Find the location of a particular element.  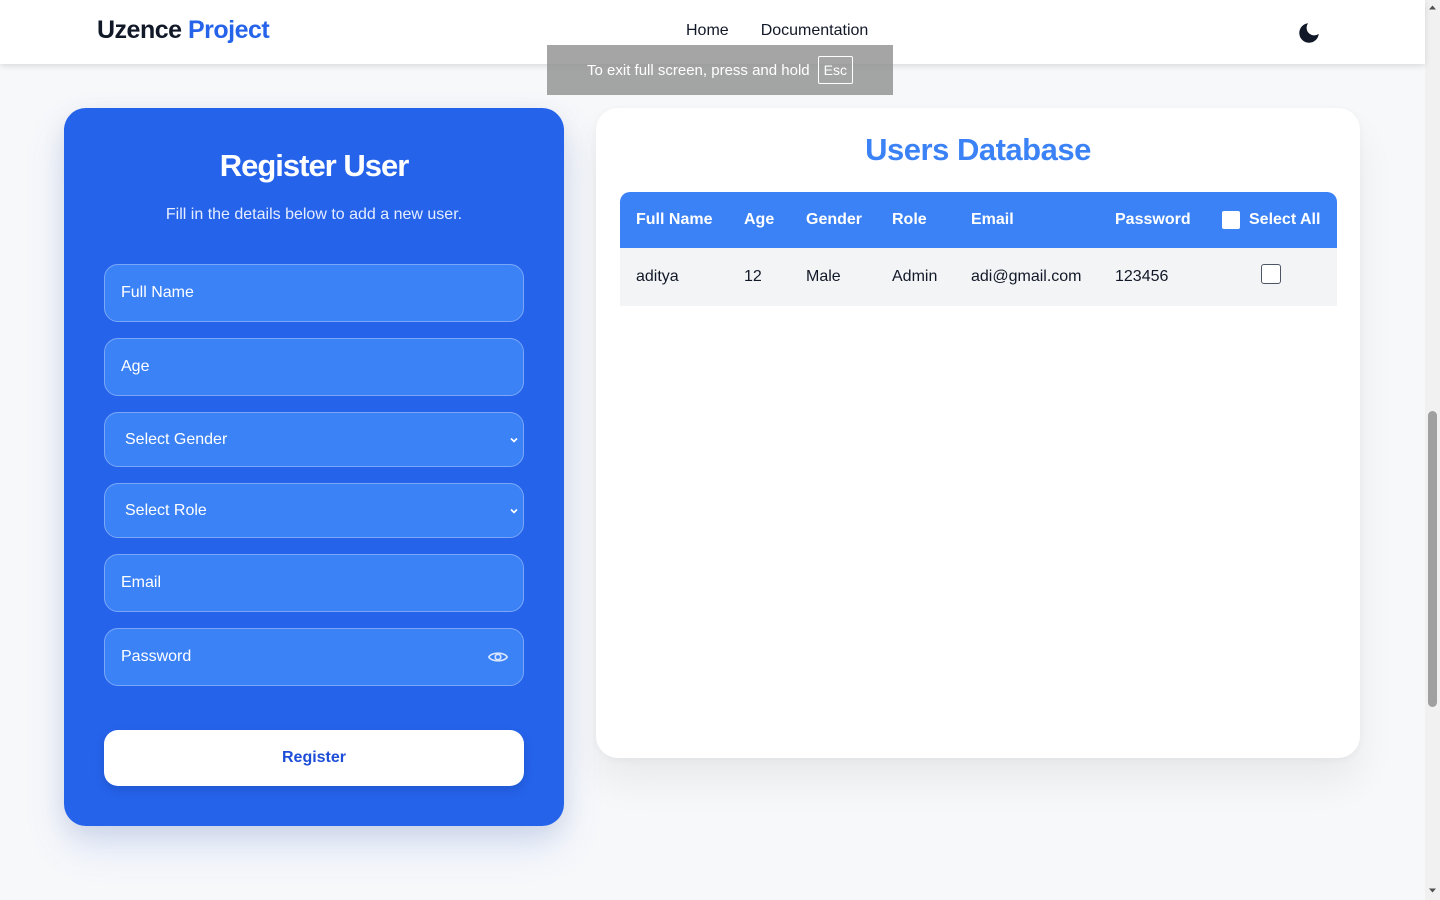

full-name-placeholder: Full Name is located at coordinates (157, 292).